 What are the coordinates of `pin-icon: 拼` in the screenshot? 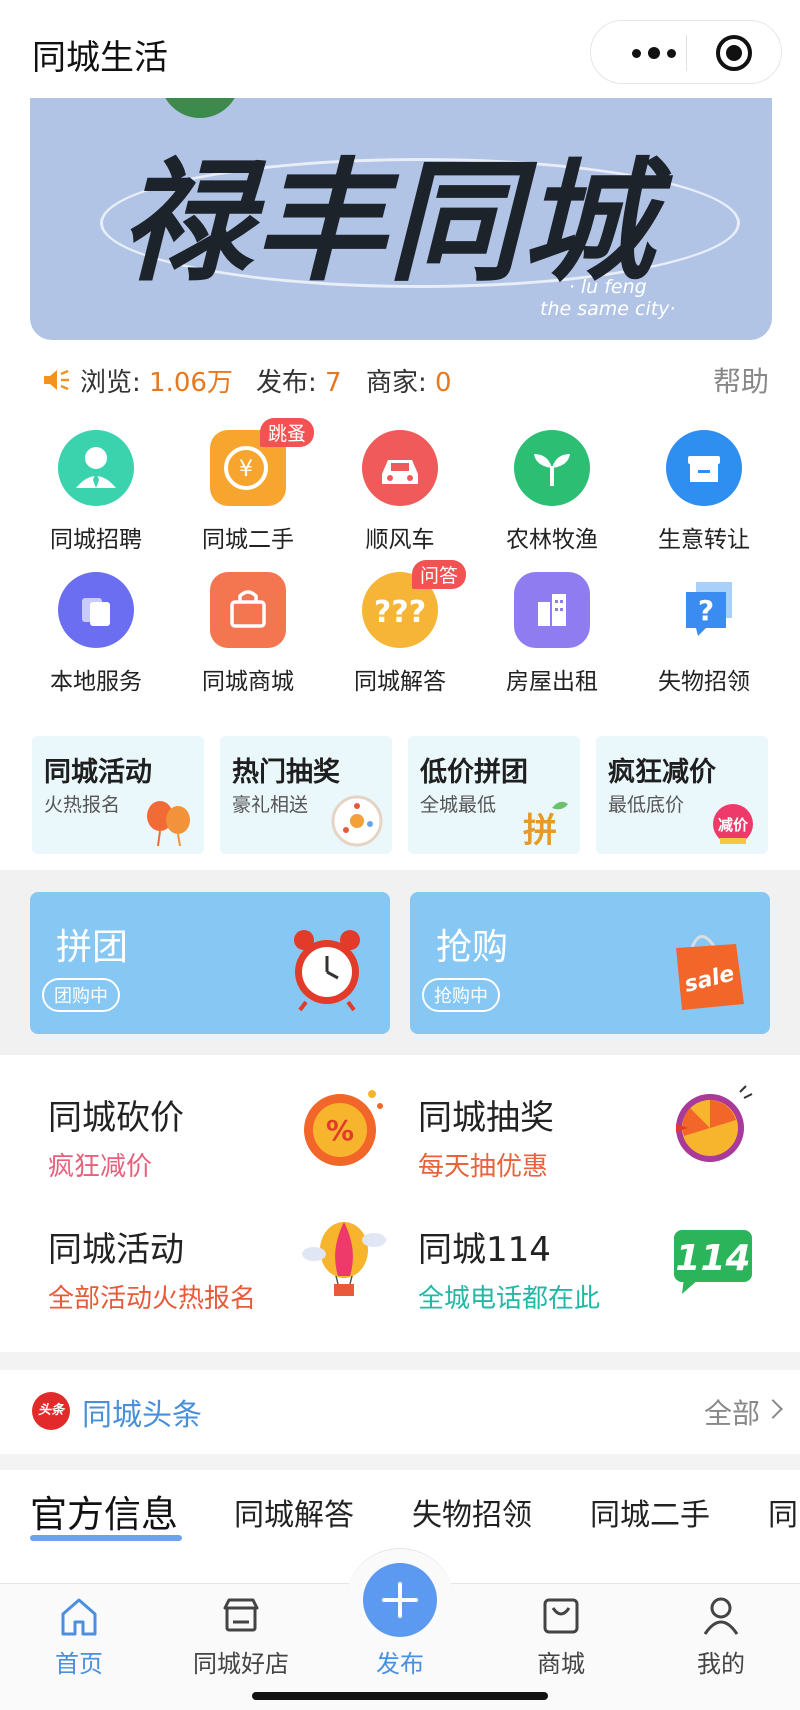 It's located at (545, 824).